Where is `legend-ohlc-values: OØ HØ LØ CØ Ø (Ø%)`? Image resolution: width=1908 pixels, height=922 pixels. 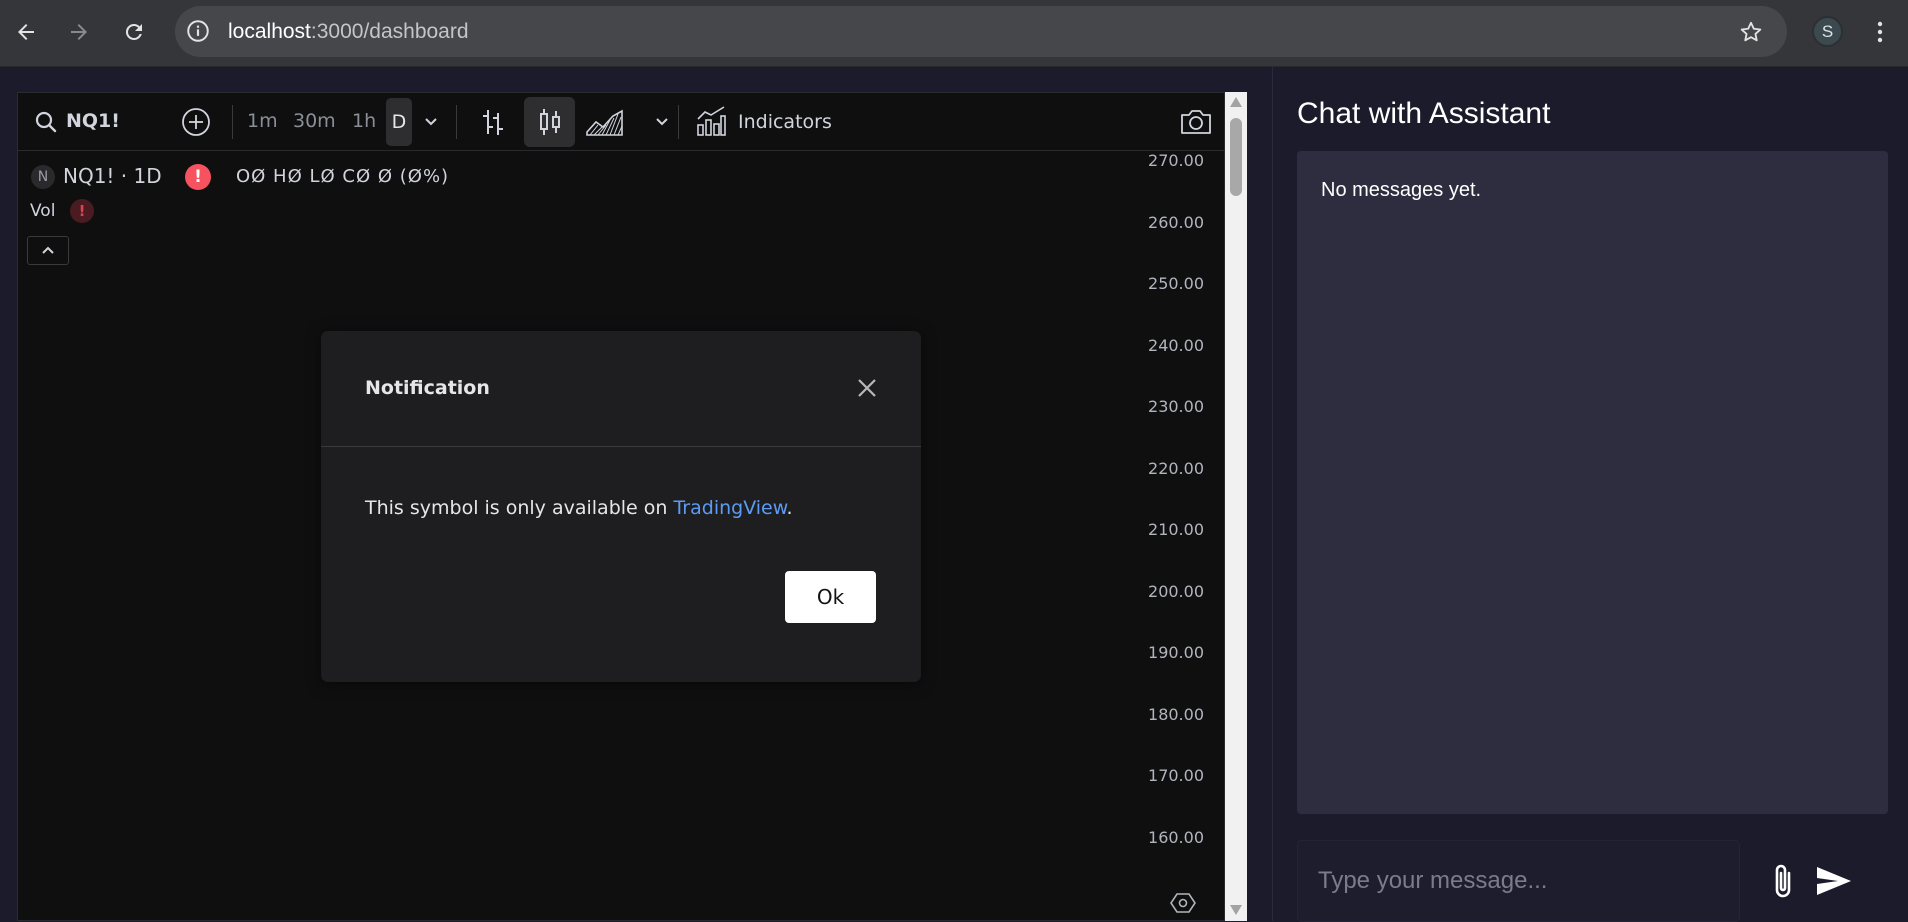
legend-ohlc-values: OØ HØ LØ CØ Ø (Ø%) is located at coordinates (343, 176).